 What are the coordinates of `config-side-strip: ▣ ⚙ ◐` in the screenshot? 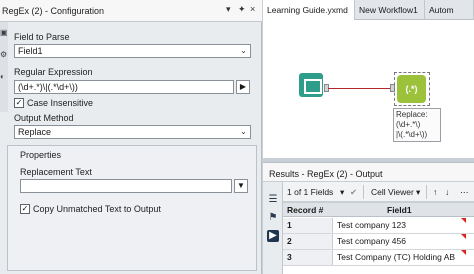 It's located at (4, 67).